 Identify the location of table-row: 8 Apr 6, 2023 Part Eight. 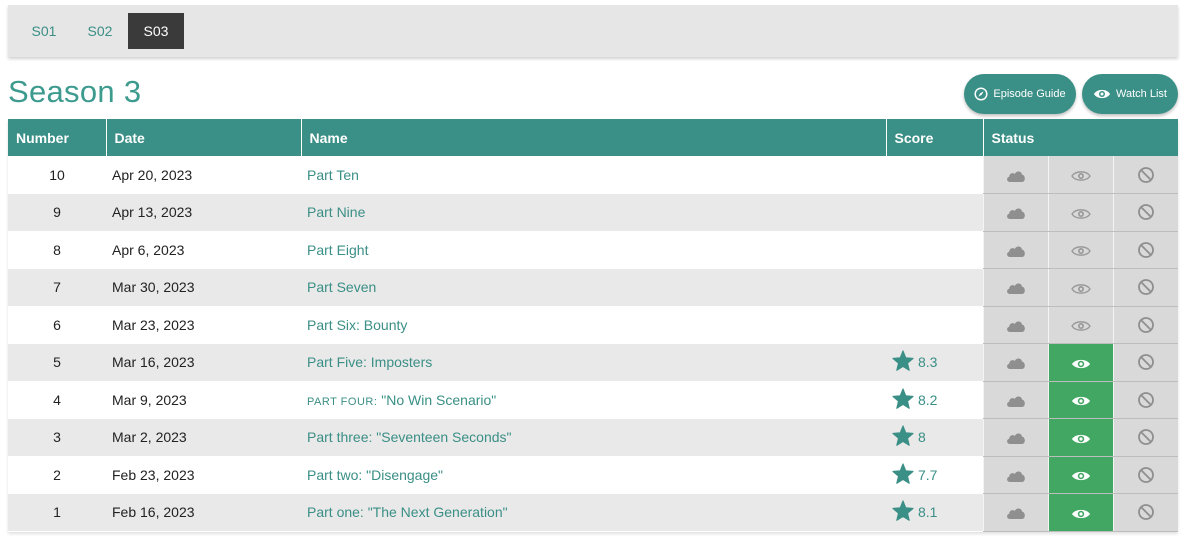
(593, 250).